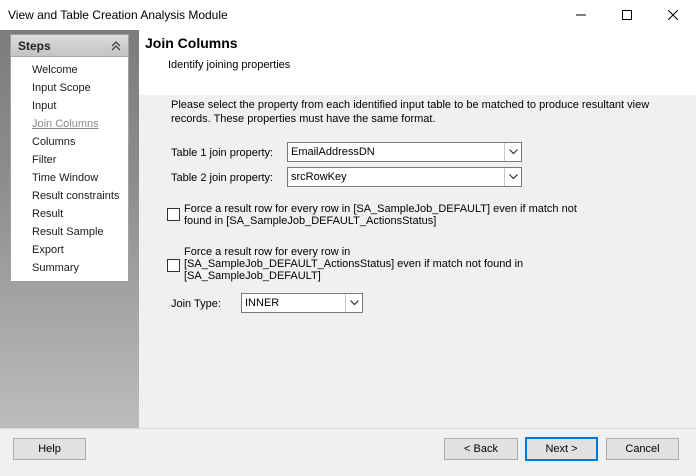 This screenshot has height=476, width=696. Describe the element at coordinates (319, 177) in the screenshot. I see `table2-join-value: srcRowKey` at that location.